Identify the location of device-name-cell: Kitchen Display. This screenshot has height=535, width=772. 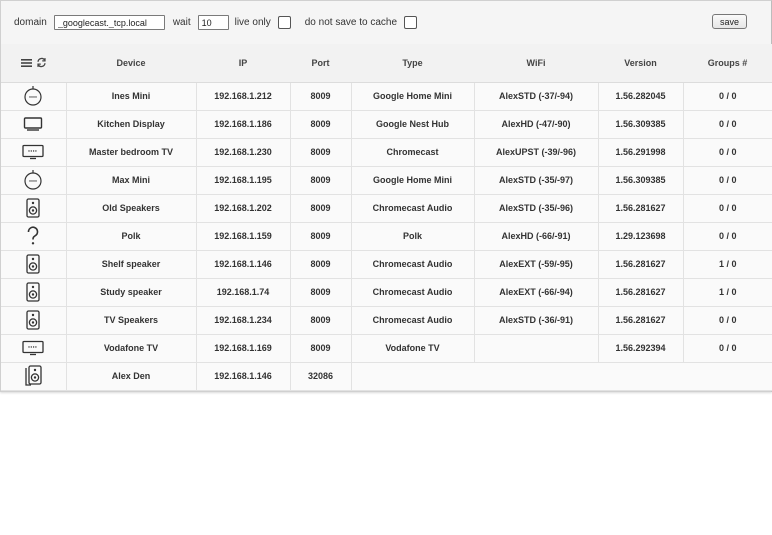
(131, 124).